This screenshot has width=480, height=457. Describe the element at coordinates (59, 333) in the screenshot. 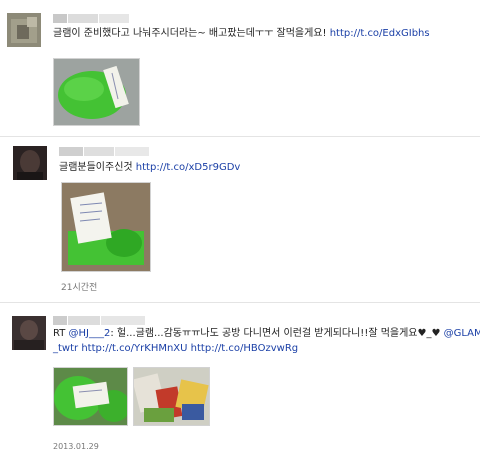

I see `rt-prefix: RT` at that location.